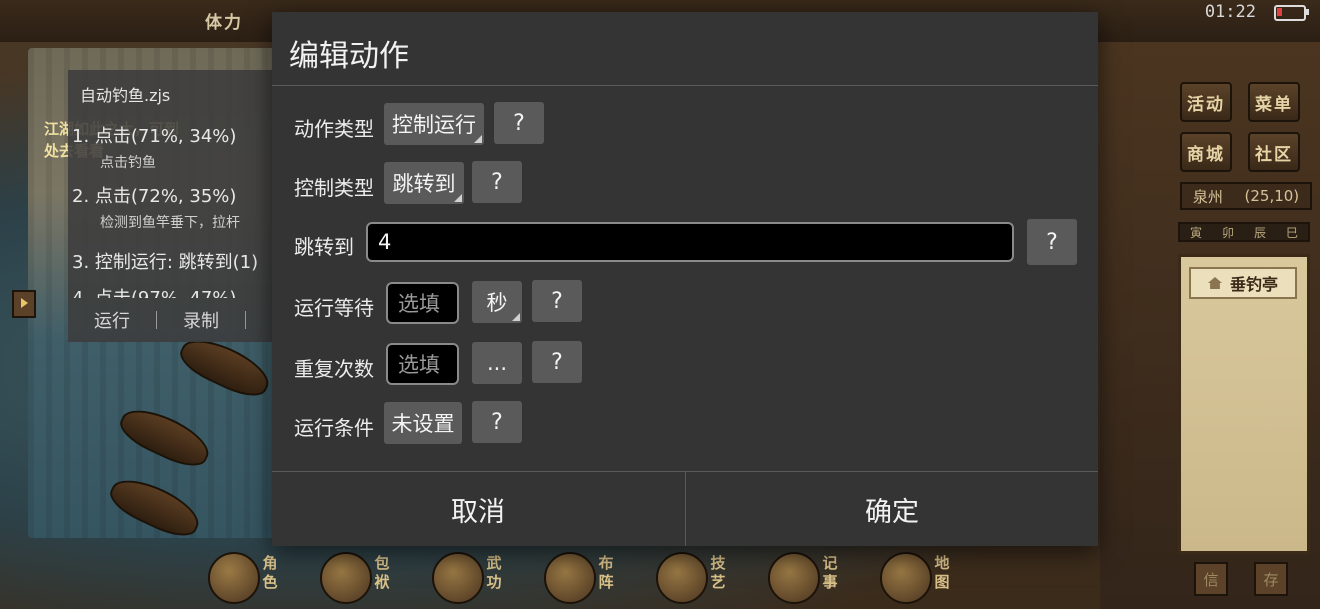 This screenshot has height=609, width=1320. Describe the element at coordinates (165, 261) in the screenshot. I see `script-step: 3. 控制运行: 跳转到(1)` at that location.